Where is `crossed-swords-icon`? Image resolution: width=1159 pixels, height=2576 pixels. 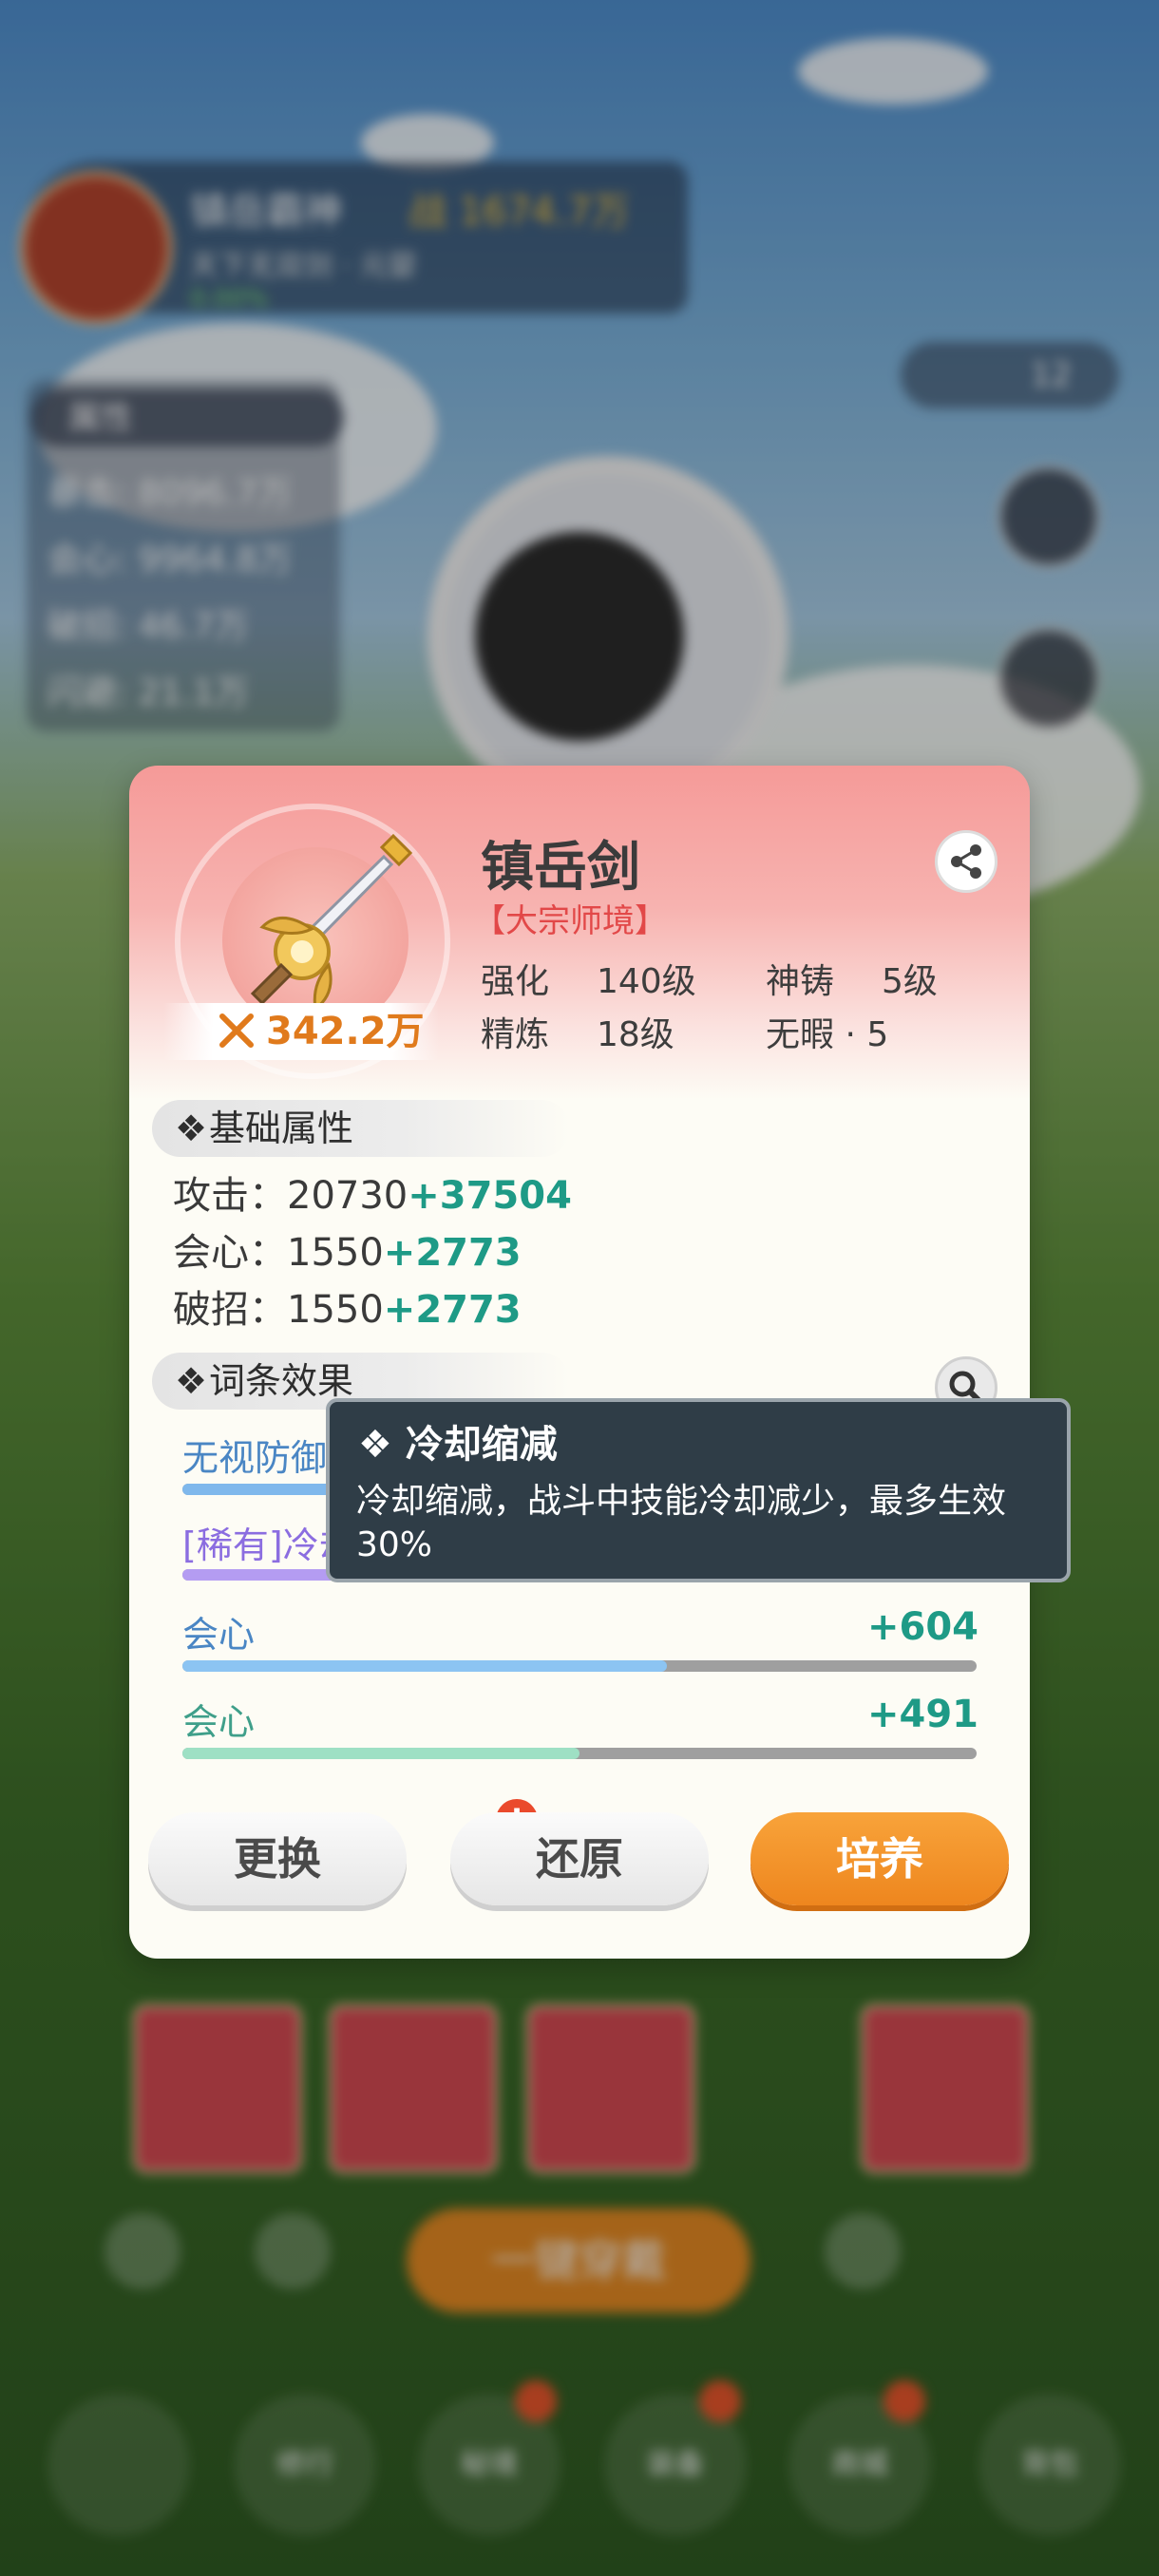 crossed-swords-icon is located at coordinates (236, 1030).